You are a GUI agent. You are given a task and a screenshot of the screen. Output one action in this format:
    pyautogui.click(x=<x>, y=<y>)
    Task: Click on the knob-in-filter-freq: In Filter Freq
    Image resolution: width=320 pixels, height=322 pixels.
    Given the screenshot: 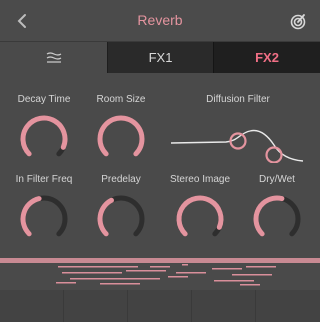 What is the action you would take?
    pyautogui.click(x=44, y=210)
    